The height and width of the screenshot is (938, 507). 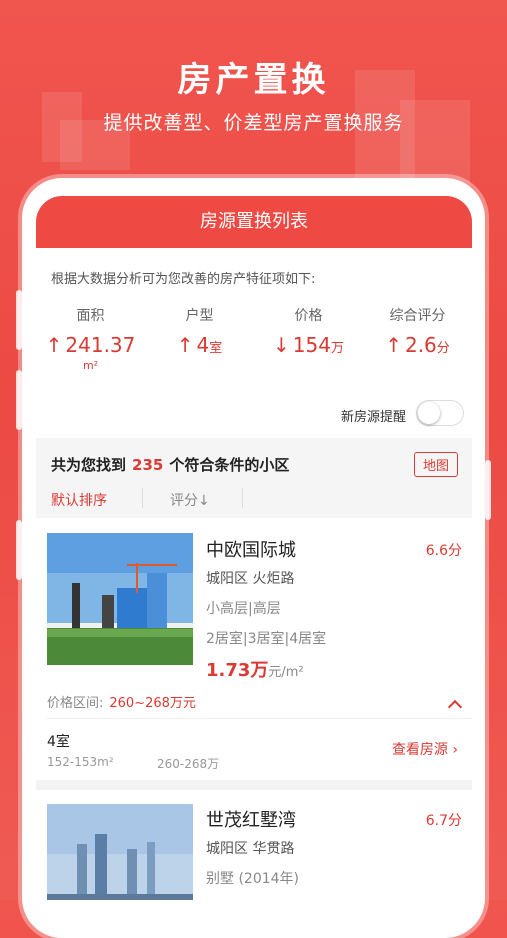 I want to click on price-range-row: 价格区间: 260~268万元, so click(x=121, y=701).